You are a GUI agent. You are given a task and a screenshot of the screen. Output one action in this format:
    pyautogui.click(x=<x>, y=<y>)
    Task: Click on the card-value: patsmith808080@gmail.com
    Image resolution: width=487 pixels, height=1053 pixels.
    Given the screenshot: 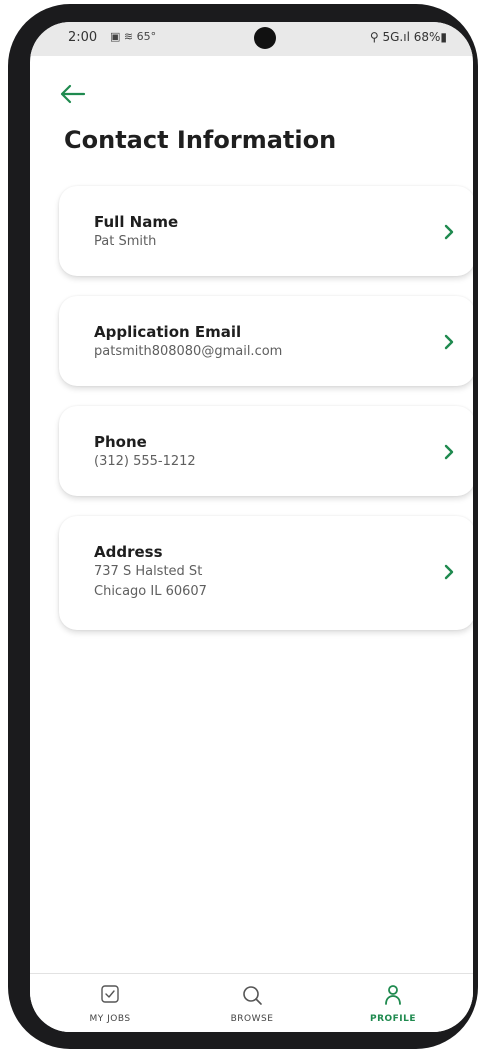 What is the action you would take?
    pyautogui.click(x=188, y=351)
    